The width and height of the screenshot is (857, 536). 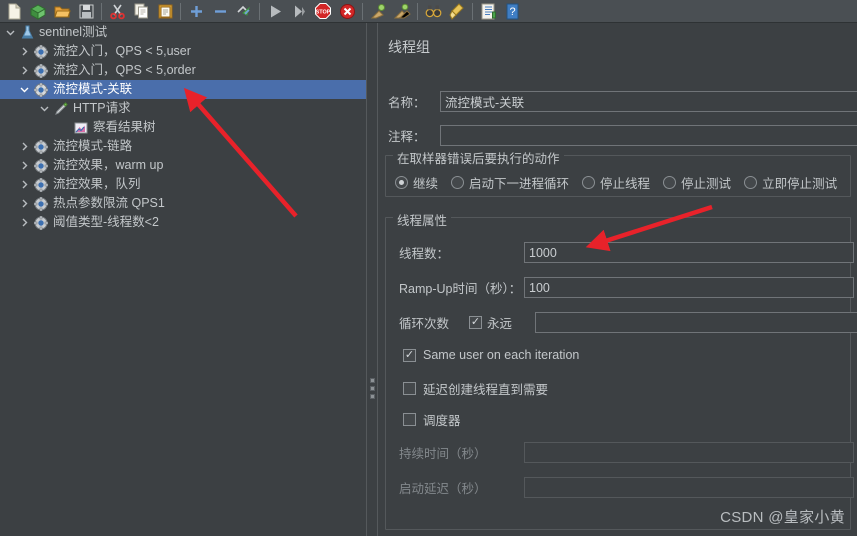 What do you see at coordinates (402, 11) in the screenshot?
I see `clear-all-icon` at bounding box center [402, 11].